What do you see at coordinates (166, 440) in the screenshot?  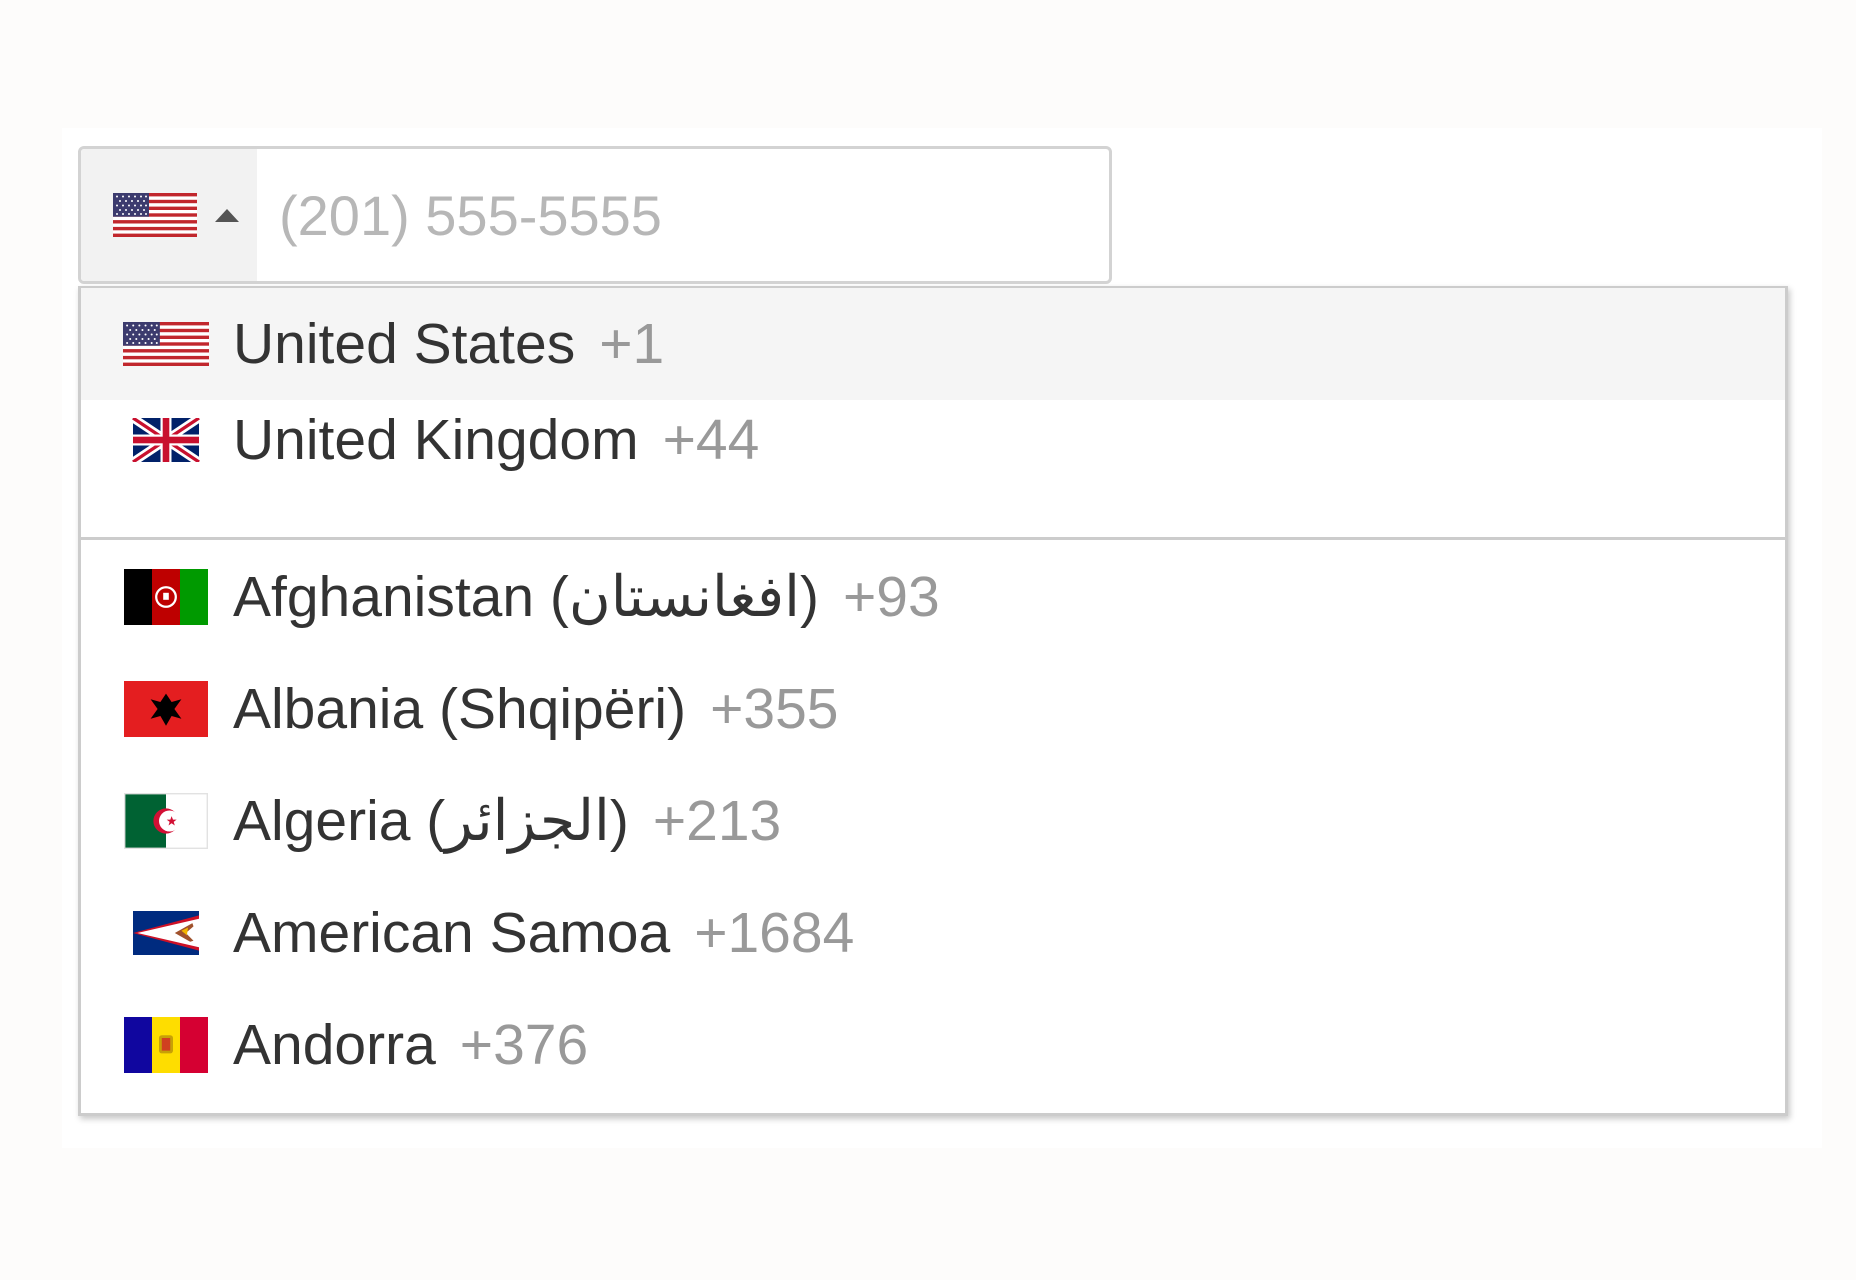 I see `gb-flag-icon` at bounding box center [166, 440].